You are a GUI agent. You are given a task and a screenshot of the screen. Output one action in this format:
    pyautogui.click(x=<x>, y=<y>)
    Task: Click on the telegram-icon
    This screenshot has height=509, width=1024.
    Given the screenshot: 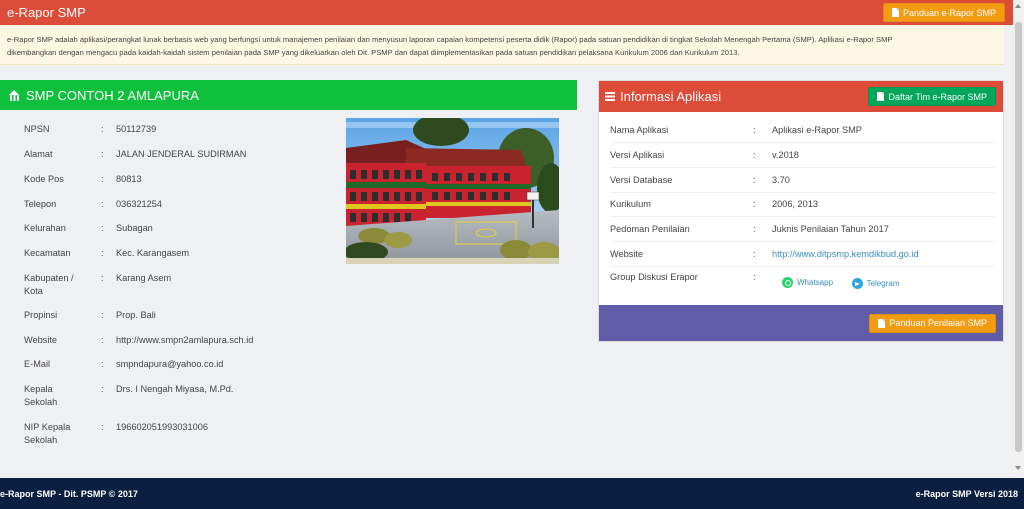 What is the action you would take?
    pyautogui.click(x=857, y=283)
    